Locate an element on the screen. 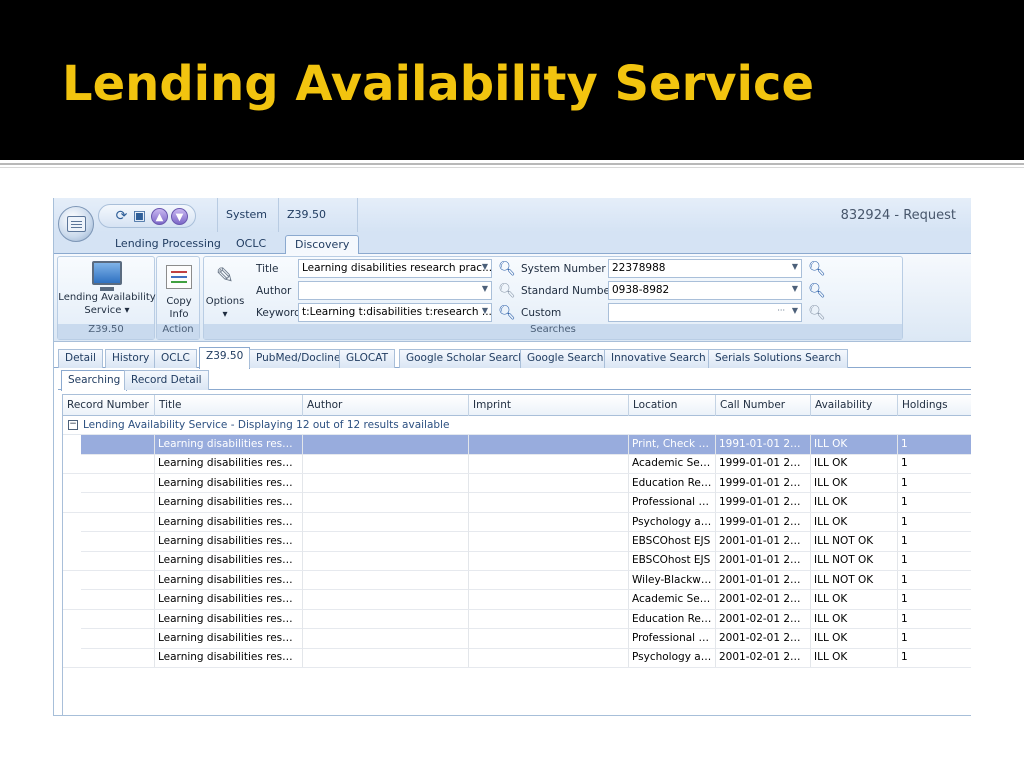 This screenshot has width=1024, height=768. tab-oclc-record: OCLC is located at coordinates (175, 358).